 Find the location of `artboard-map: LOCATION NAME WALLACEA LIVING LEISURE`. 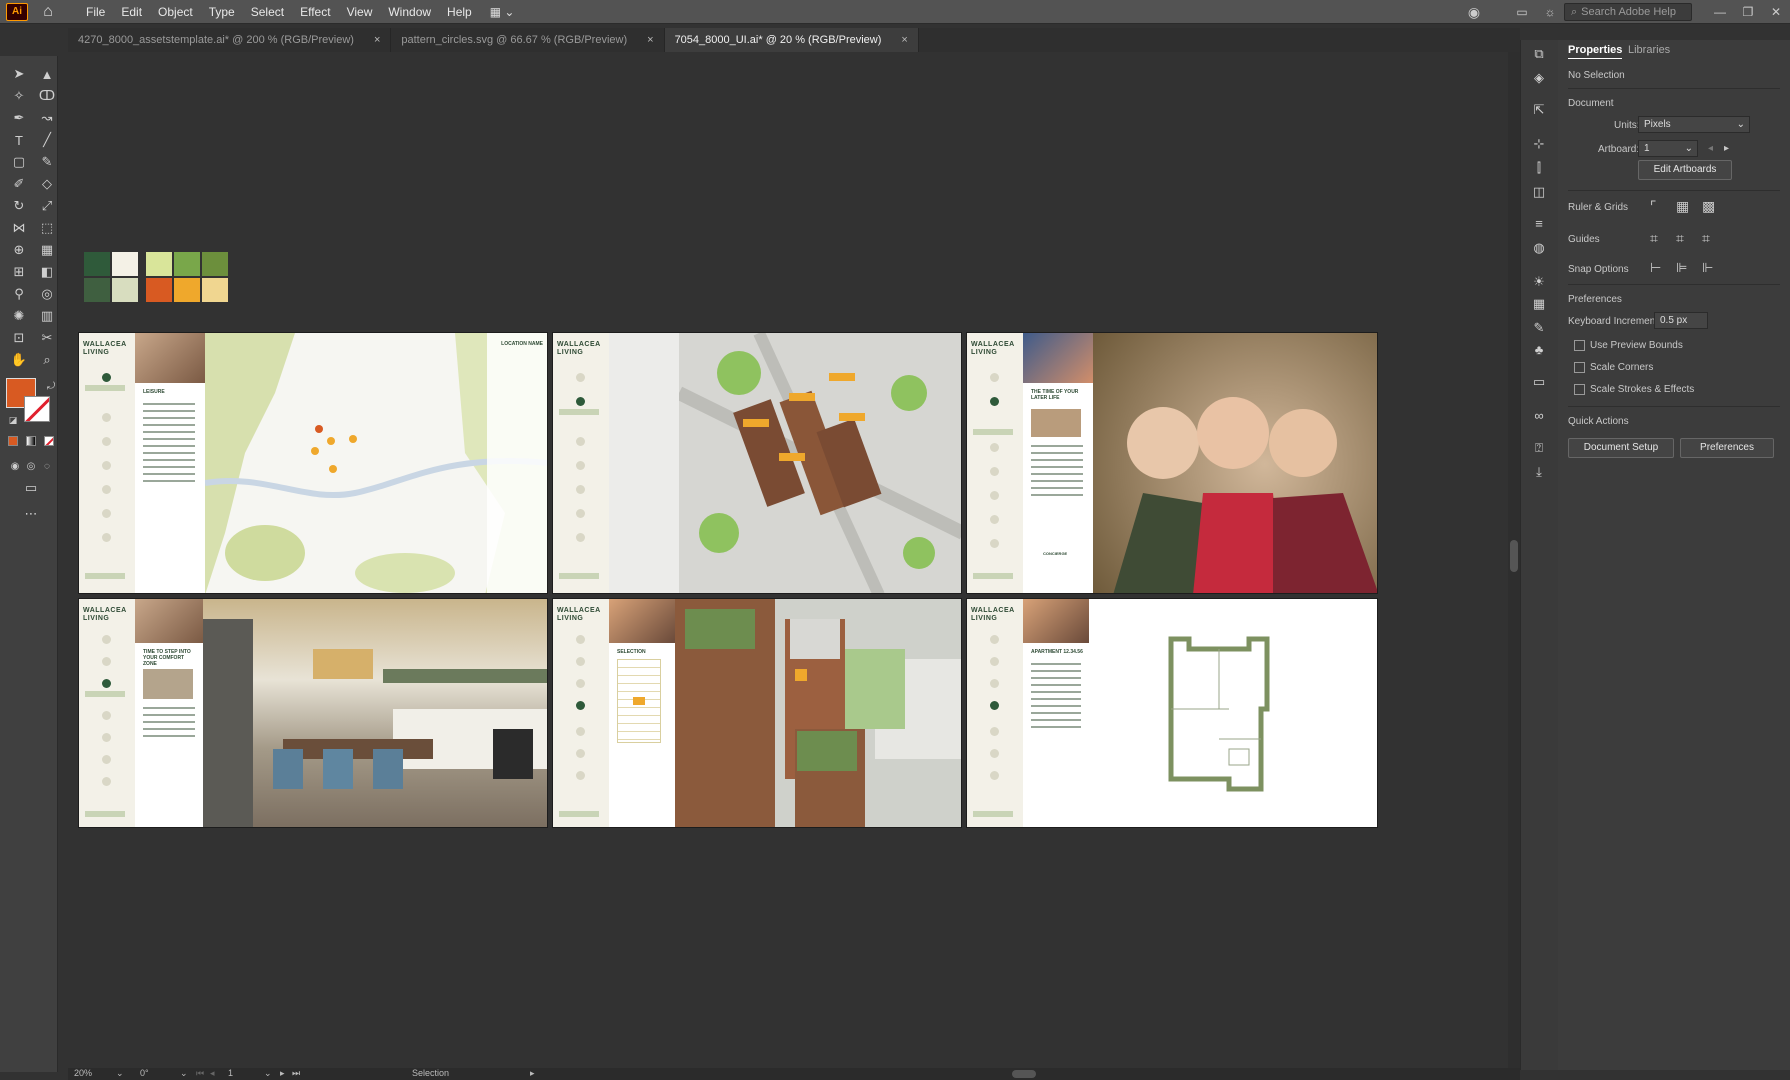

artboard-map: LOCATION NAME WALLACEA LIVING LEISURE is located at coordinates (313, 463).